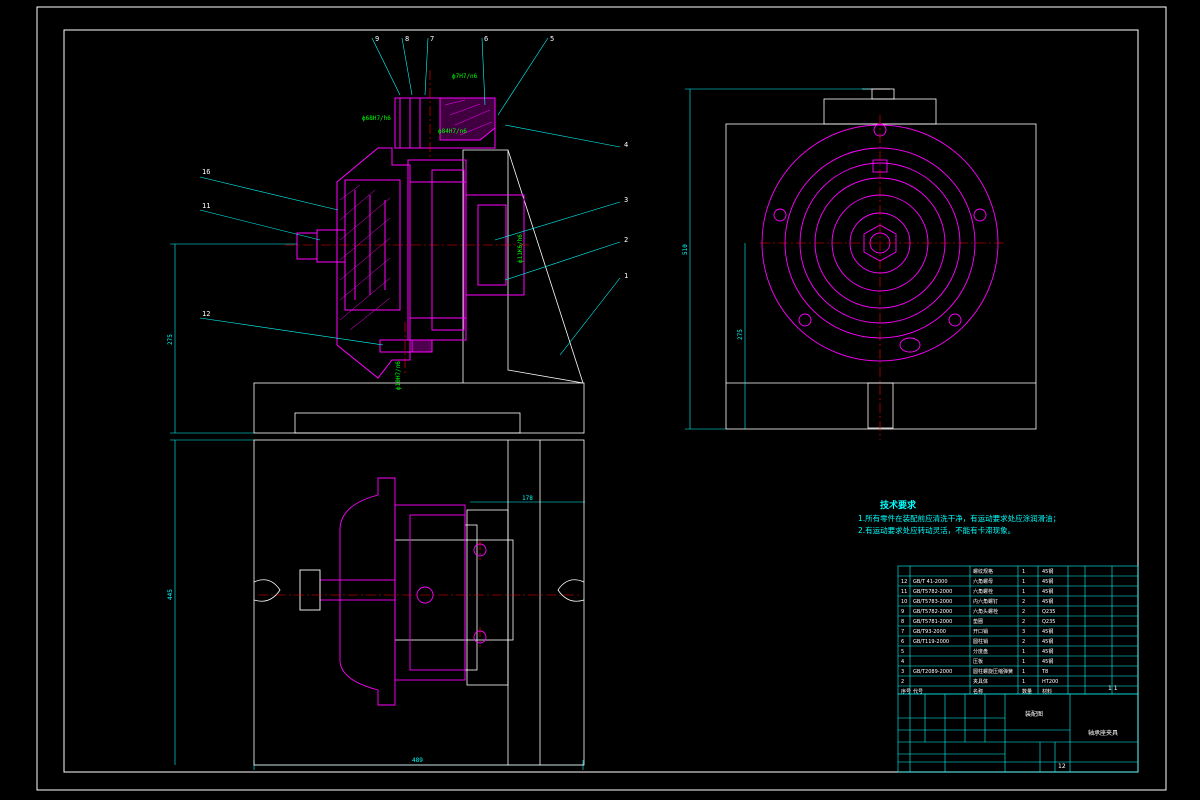  Describe the element at coordinates (740, 334) in the screenshot. I see `dim-275-side: 275` at that location.